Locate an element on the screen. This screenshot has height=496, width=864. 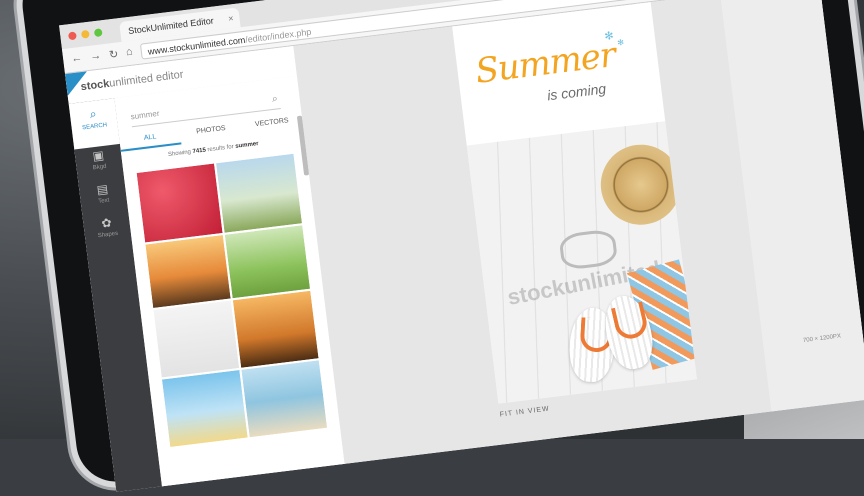
canvas-right-margin is located at coordinates (792, 206).